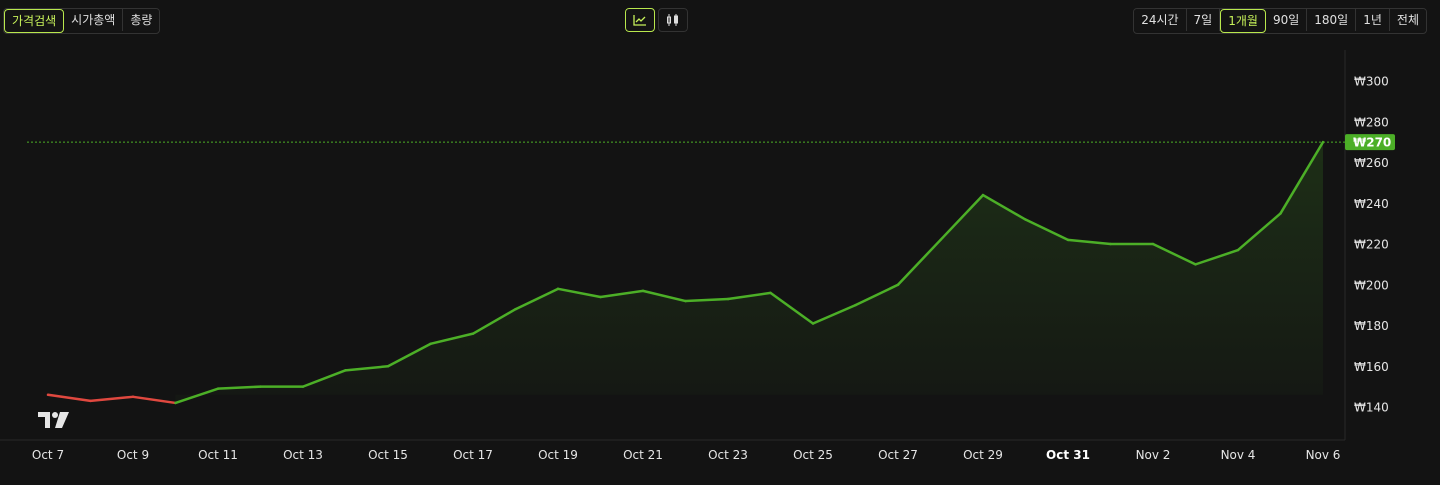 Image resolution: width=1440 pixels, height=485 pixels. Describe the element at coordinates (1371, 163) in the screenshot. I see `y-tick-label: ₩260` at that location.